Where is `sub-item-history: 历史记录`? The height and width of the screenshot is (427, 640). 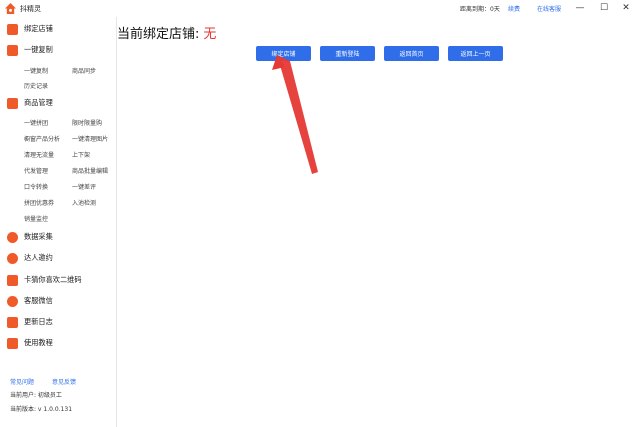
sub-item-history: 历史记录 is located at coordinates (36, 85).